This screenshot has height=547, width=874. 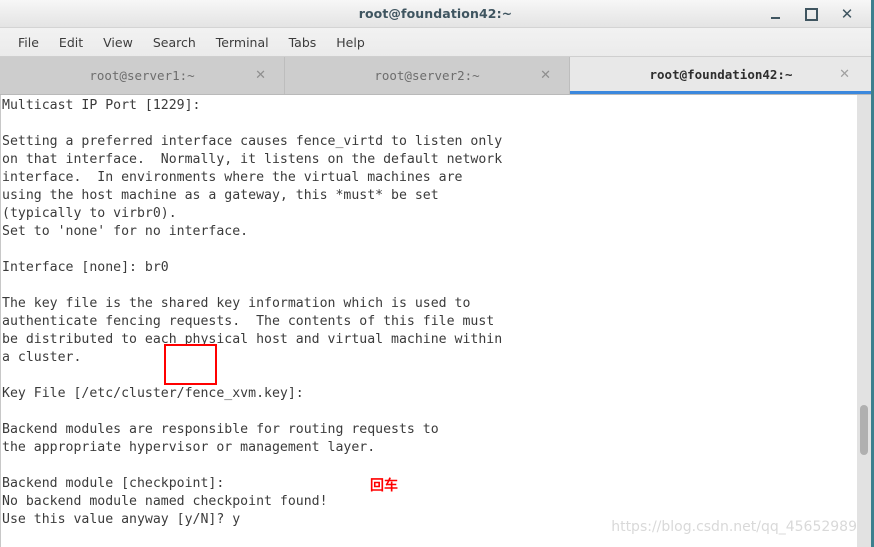 I want to click on tab-server2: root@server2:~ ✕, so click(x=427, y=75).